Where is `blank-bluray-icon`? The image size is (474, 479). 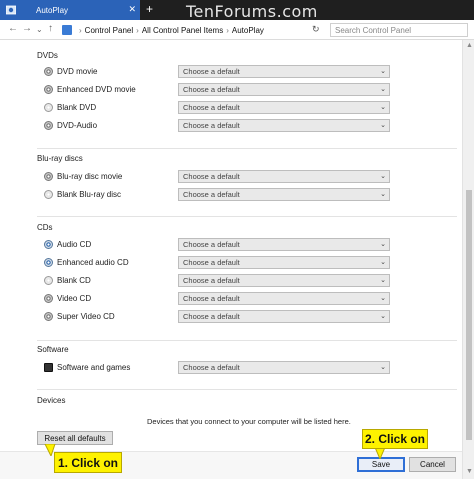
blank-bluray-icon is located at coordinates (48, 194).